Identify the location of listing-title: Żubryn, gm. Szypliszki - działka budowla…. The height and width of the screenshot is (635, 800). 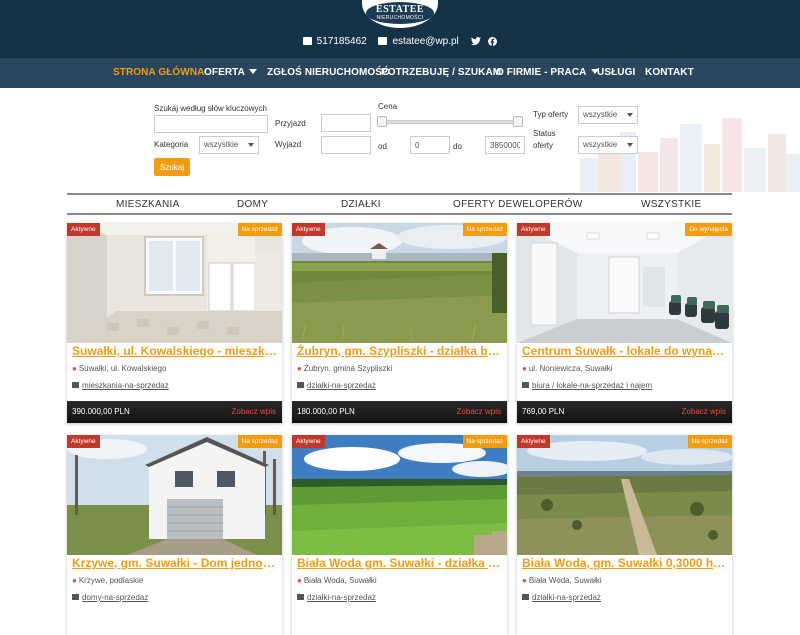
(399, 351).